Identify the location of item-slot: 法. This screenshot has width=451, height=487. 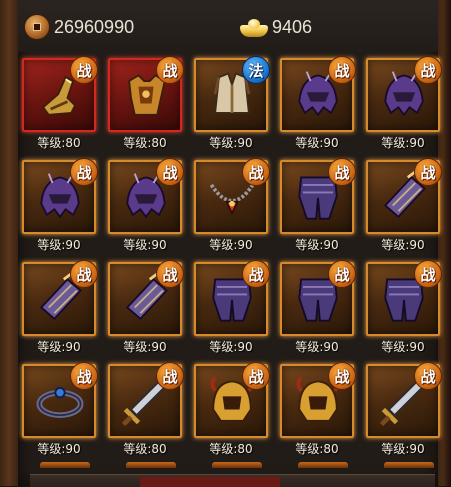
(232, 94).